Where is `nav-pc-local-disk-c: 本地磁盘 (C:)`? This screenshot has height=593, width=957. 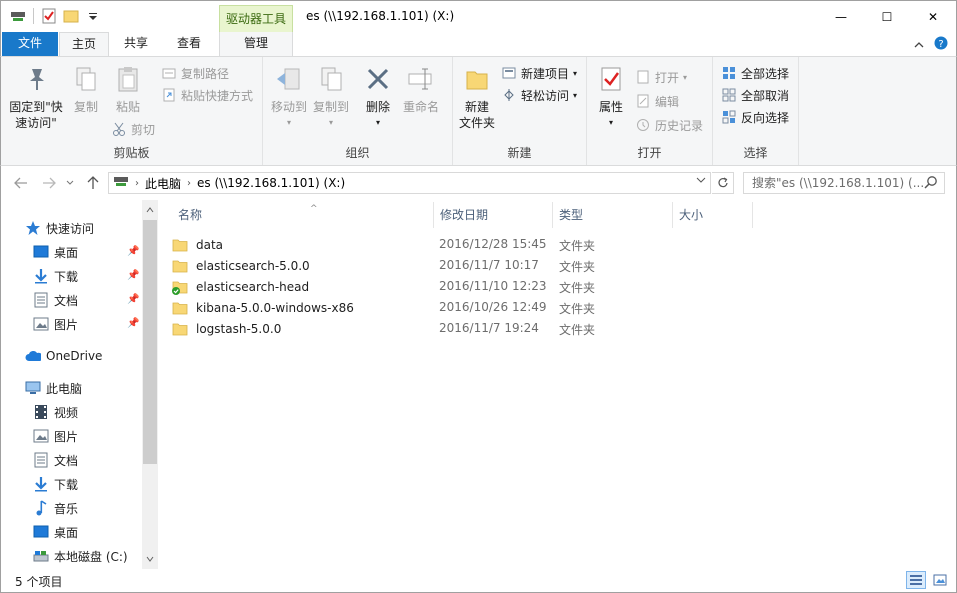 nav-pc-local-disk-c: 本地磁盘 (C:) is located at coordinates (80, 556).